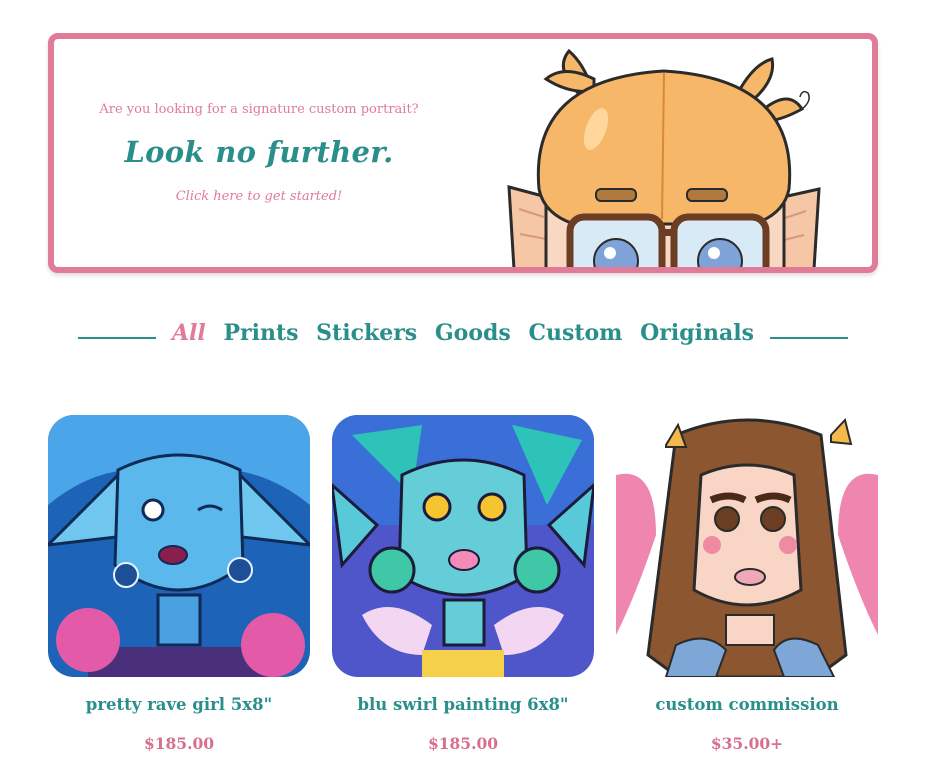 The image size is (926, 766). I want to click on product-card: custom commission $35.00+, so click(747, 584).